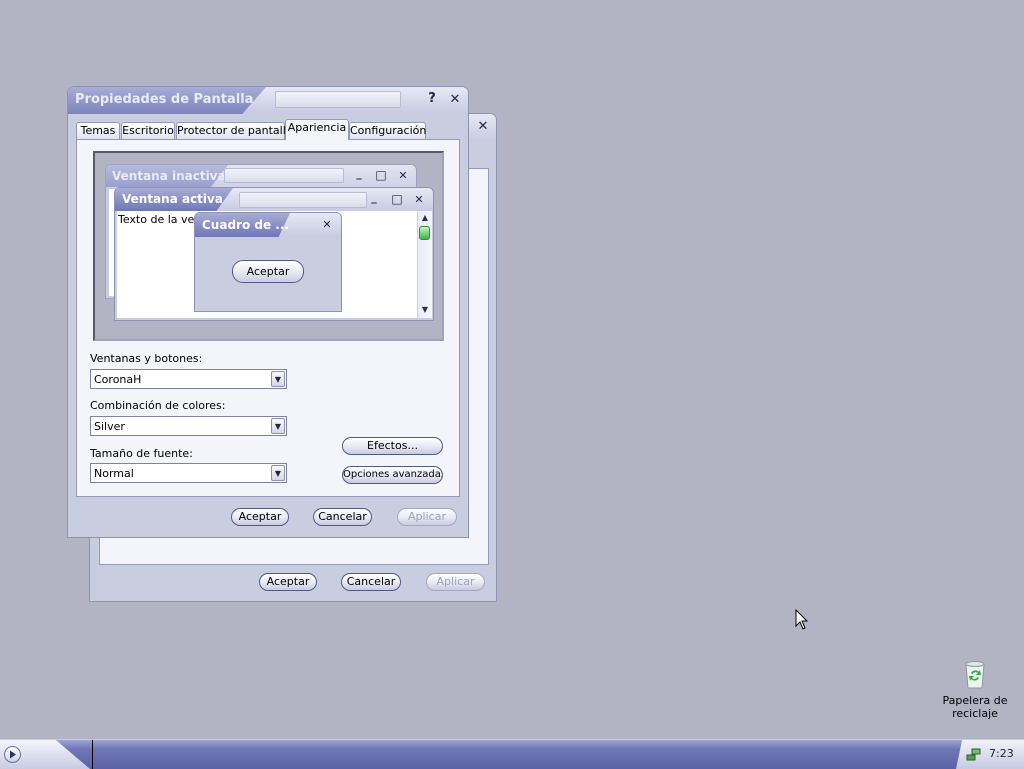 The height and width of the screenshot is (769, 1024). What do you see at coordinates (158, 405) in the screenshot?
I see `color-scheme-label: Combinación de colores:` at bounding box center [158, 405].